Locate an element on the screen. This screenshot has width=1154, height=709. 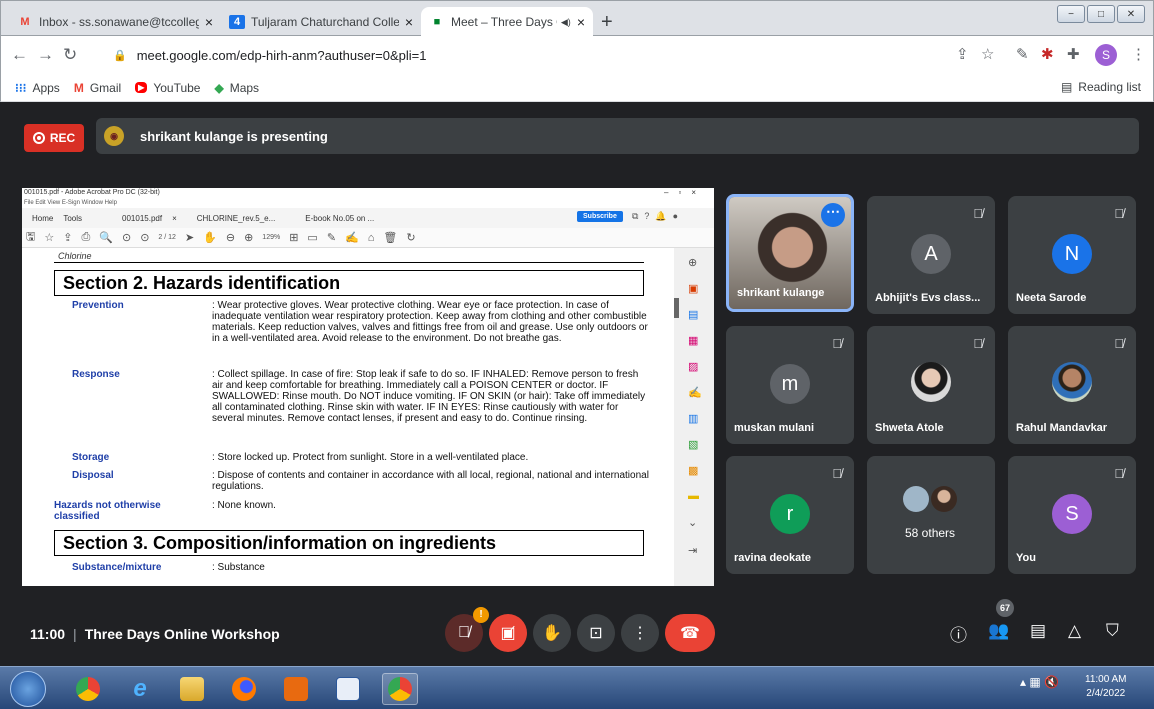
acrobat-window-controls: –▫× is located at coordinates (685, 192).